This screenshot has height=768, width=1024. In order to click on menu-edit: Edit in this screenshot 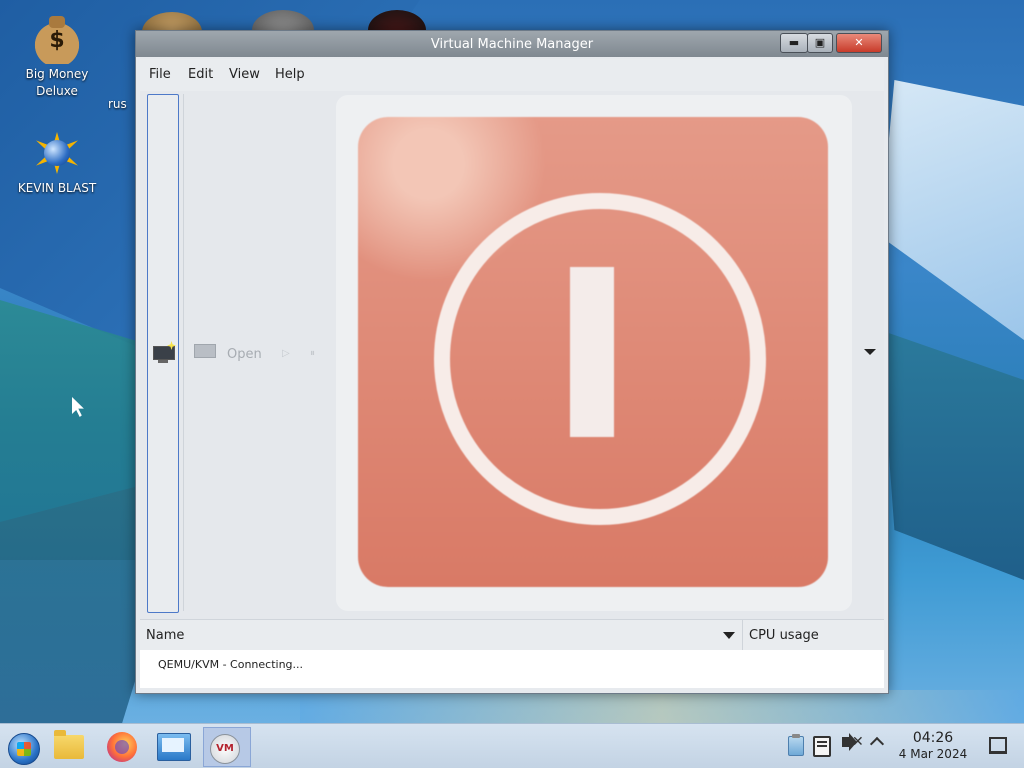, I will do `click(200, 74)`.